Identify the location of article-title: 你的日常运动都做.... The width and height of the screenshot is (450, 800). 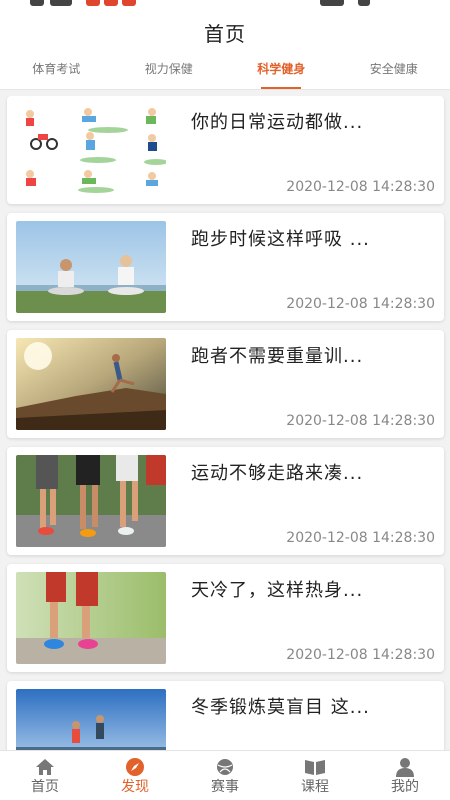
(277, 122).